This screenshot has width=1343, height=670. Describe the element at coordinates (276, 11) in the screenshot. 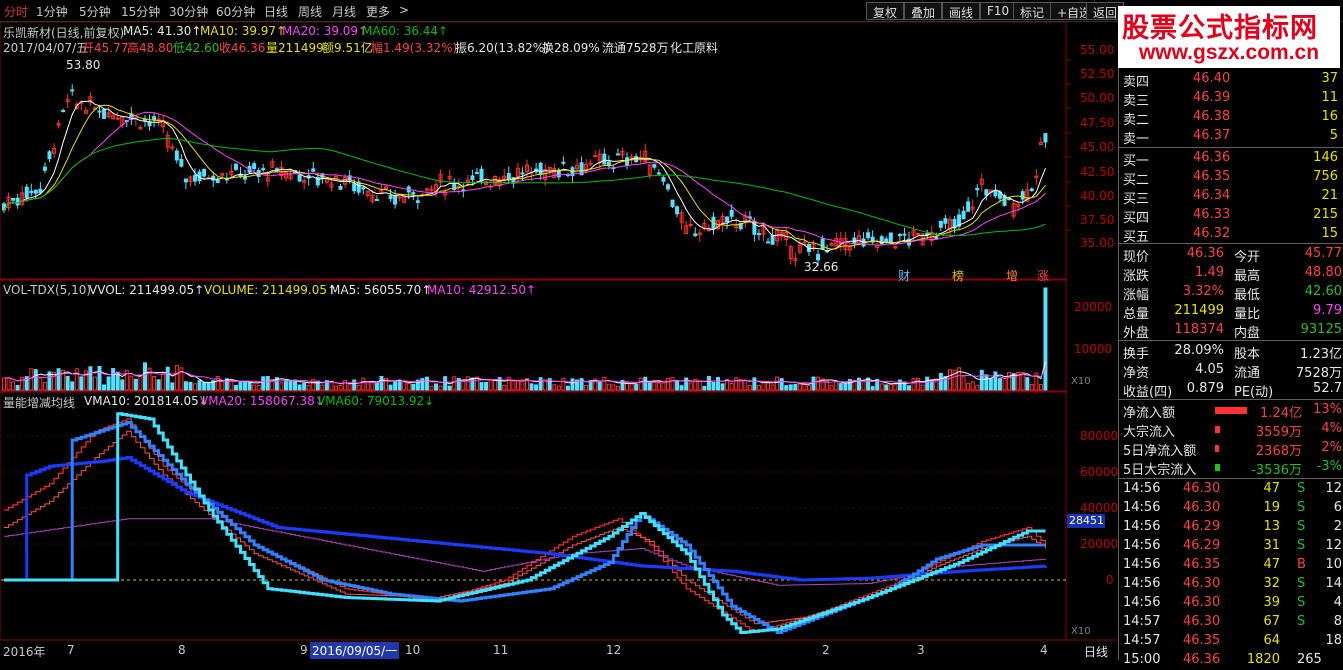

I see `tab-daily: 日线` at that location.